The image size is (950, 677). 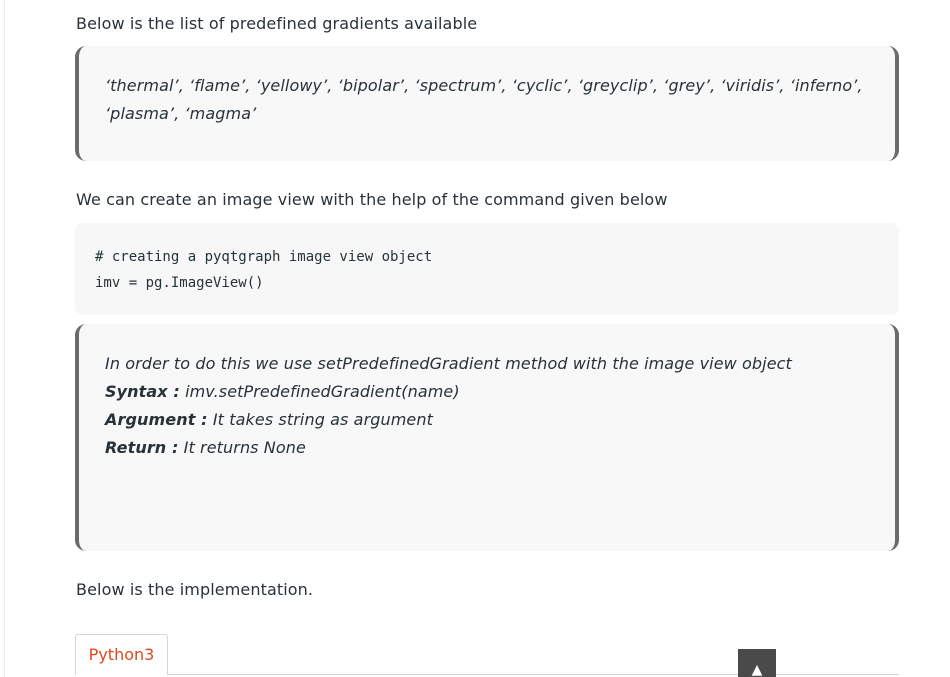 What do you see at coordinates (156, 419) in the screenshot?
I see `argument-label: Argument :` at bounding box center [156, 419].